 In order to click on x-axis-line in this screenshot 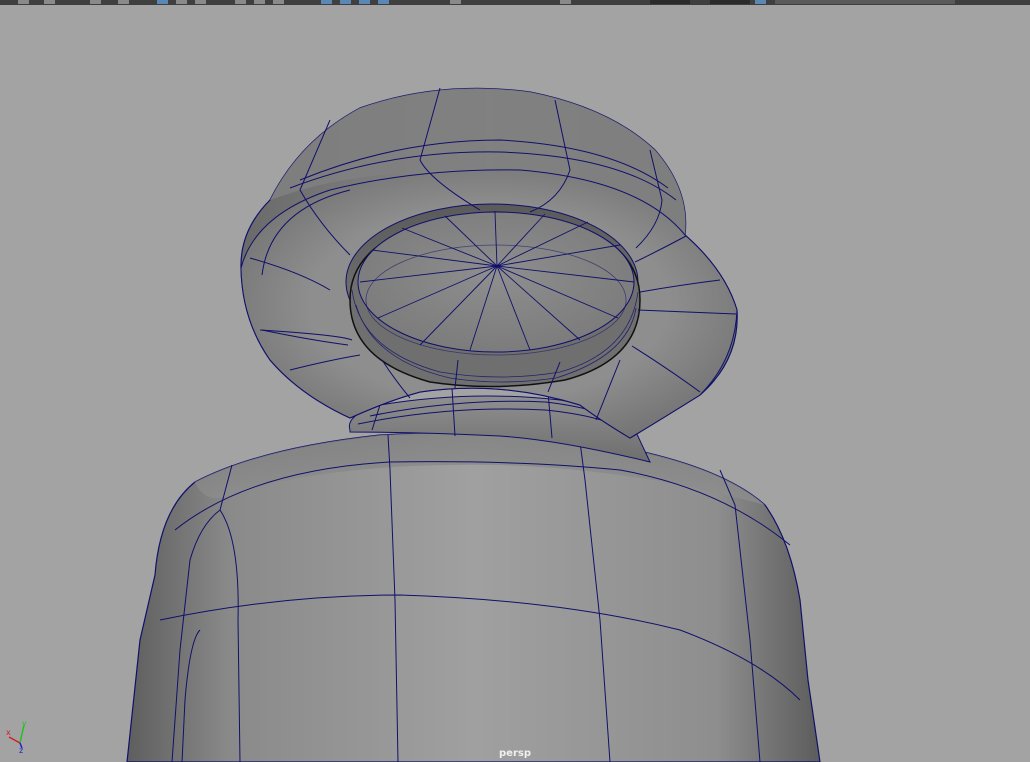, I will do `click(14, 740)`.